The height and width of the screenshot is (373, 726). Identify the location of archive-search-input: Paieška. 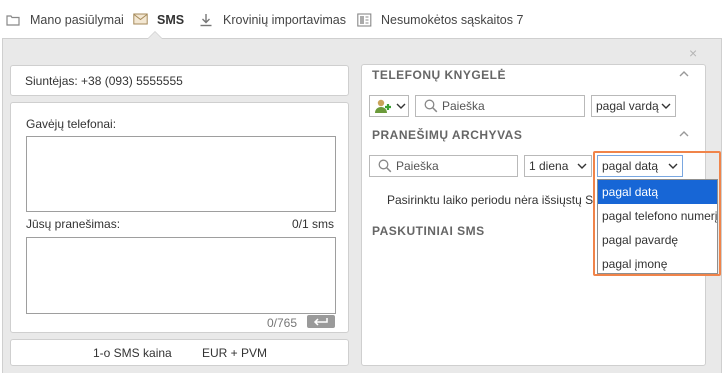
(443, 166).